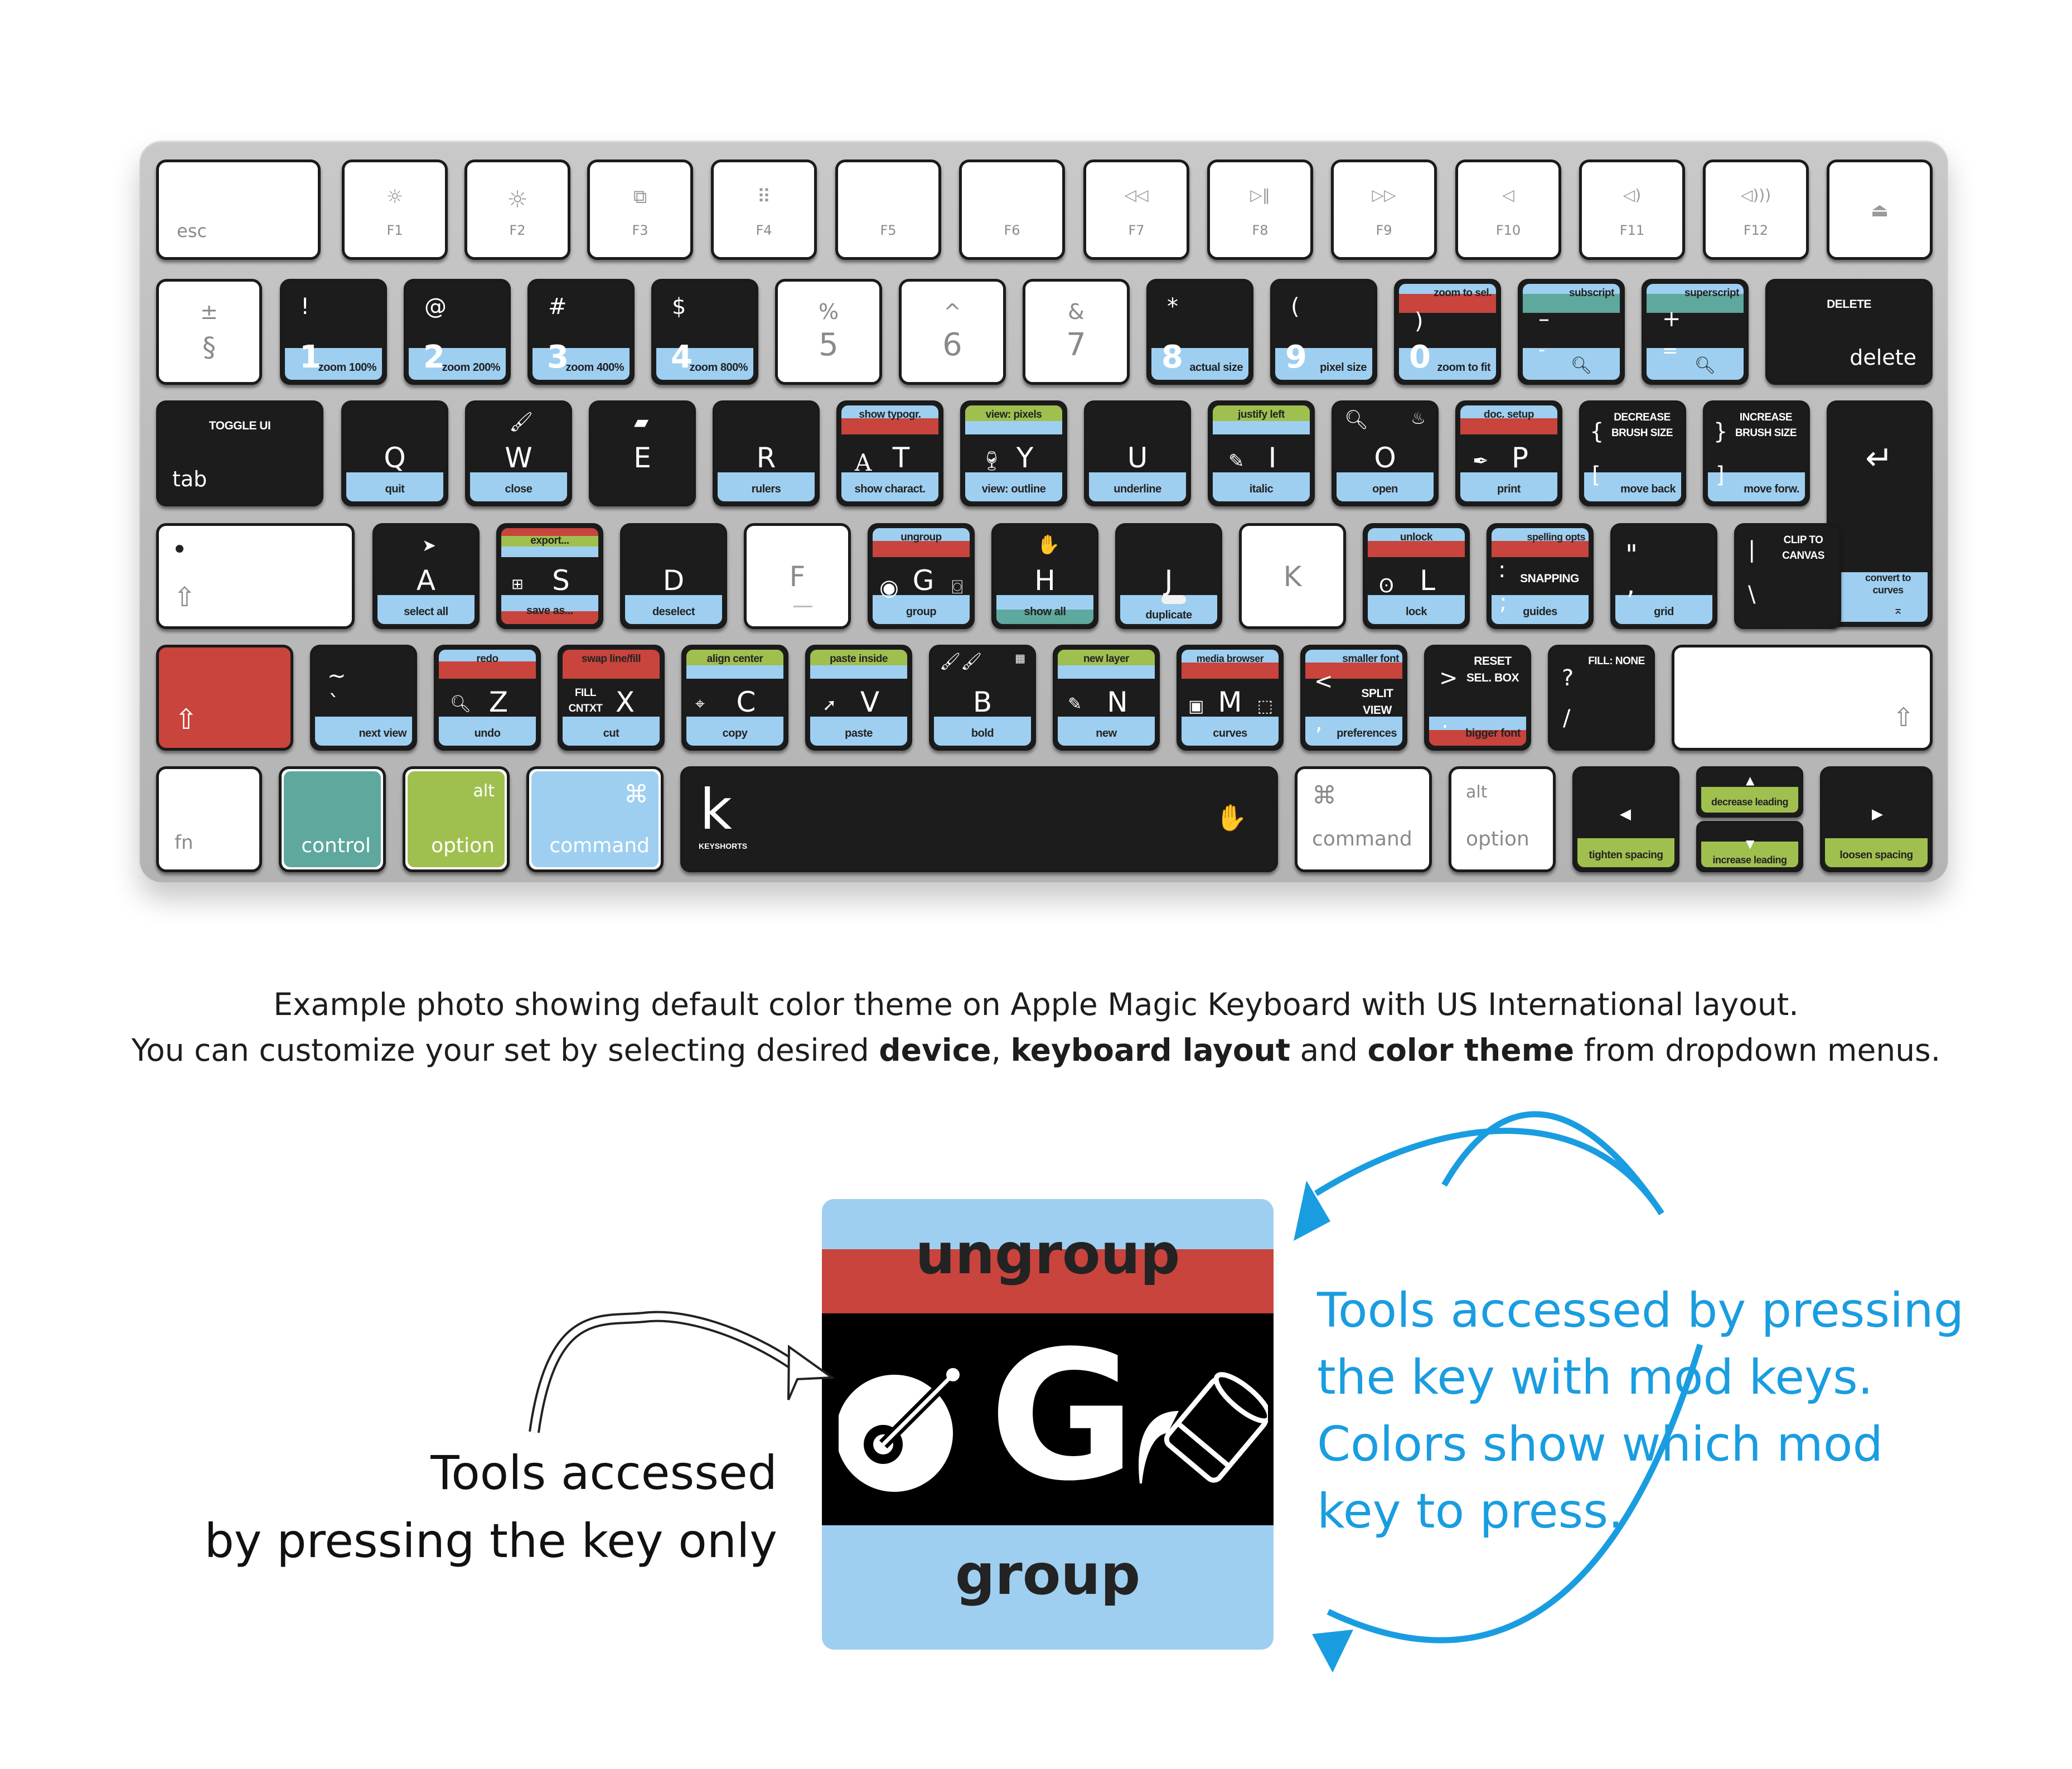 The image size is (2072, 1769). Describe the element at coordinates (1168, 580) in the screenshot. I see `key-label: J` at that location.